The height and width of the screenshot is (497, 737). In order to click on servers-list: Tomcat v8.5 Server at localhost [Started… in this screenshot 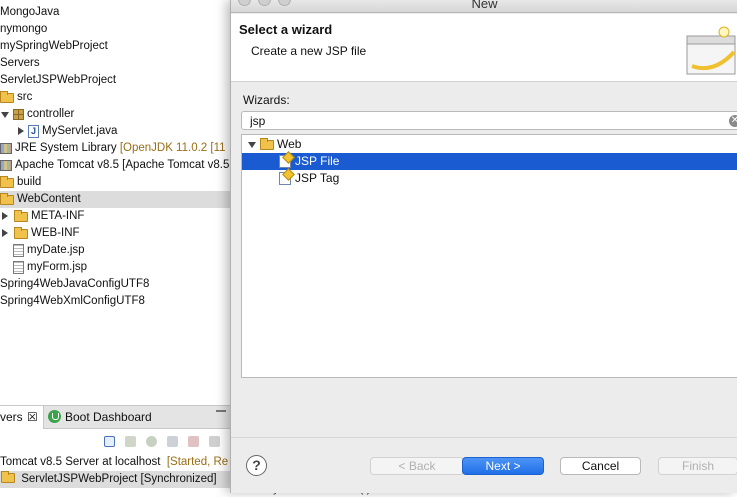, I will do `click(116, 474)`.